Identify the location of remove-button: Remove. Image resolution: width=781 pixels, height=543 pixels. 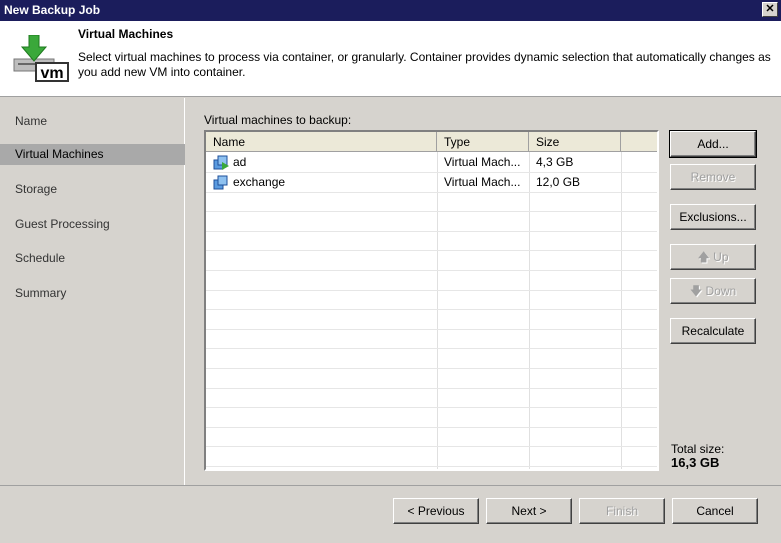
(713, 177).